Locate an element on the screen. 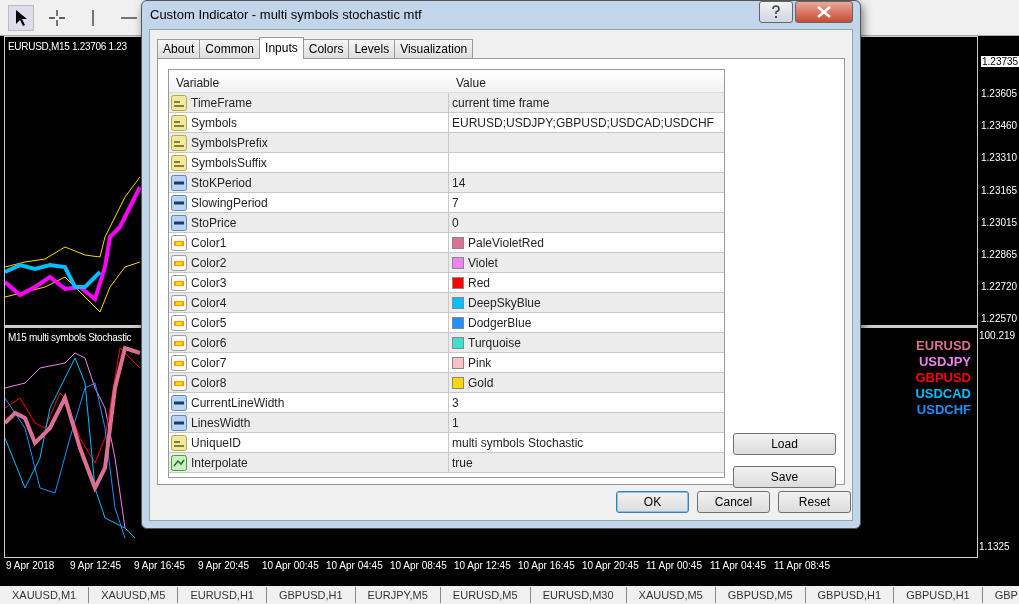 The image size is (1019, 604). dialog-tab: Visualization is located at coordinates (434, 48).